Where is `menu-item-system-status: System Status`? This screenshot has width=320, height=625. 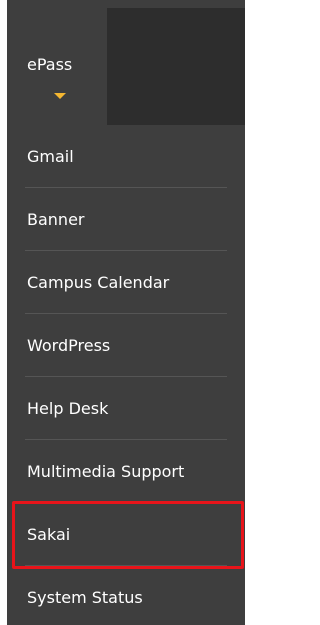 menu-item-system-status: System Status is located at coordinates (126, 595).